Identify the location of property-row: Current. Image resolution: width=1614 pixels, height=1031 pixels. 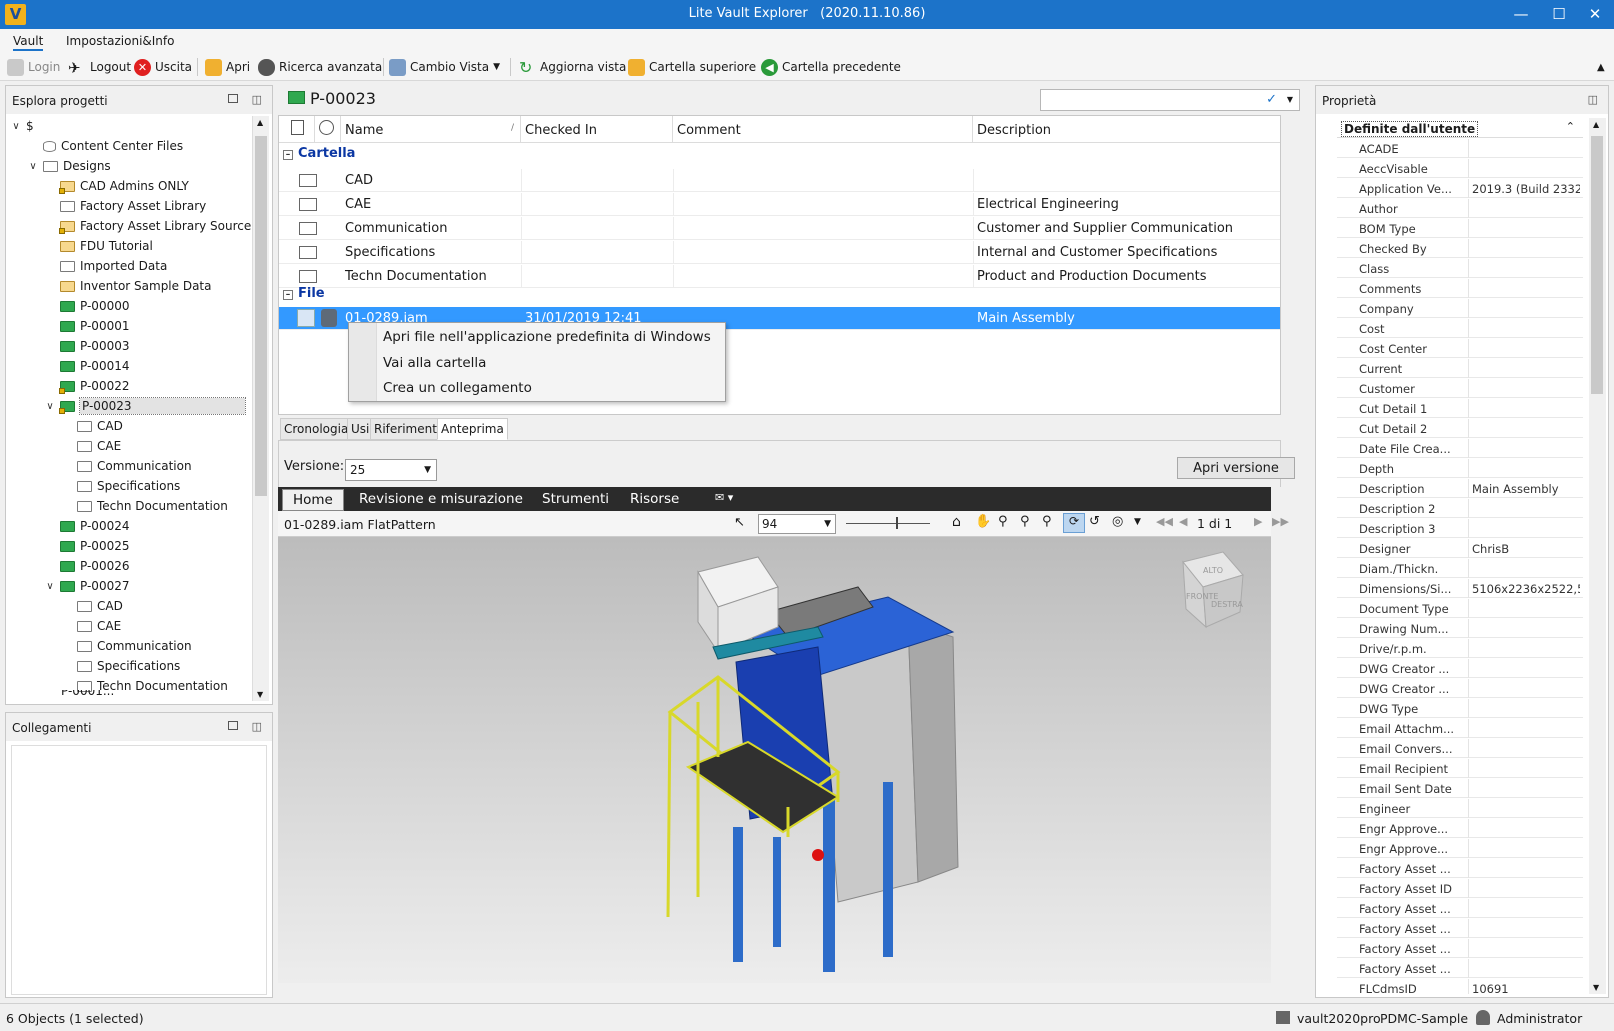
(1460, 368).